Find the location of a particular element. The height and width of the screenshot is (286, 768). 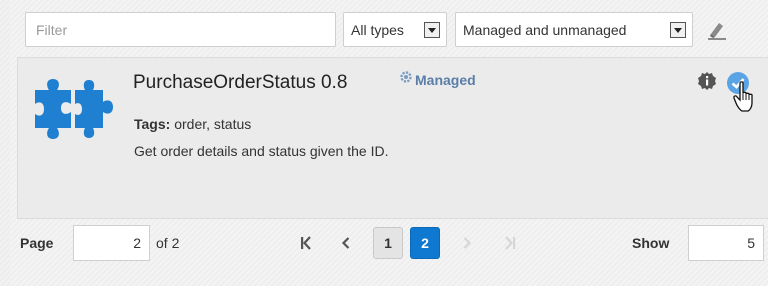

managed-badge: Managed is located at coordinates (437, 79).